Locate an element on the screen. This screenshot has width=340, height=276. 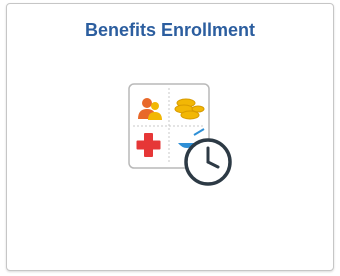
benefits-enrollment-icon is located at coordinates (181, 137).